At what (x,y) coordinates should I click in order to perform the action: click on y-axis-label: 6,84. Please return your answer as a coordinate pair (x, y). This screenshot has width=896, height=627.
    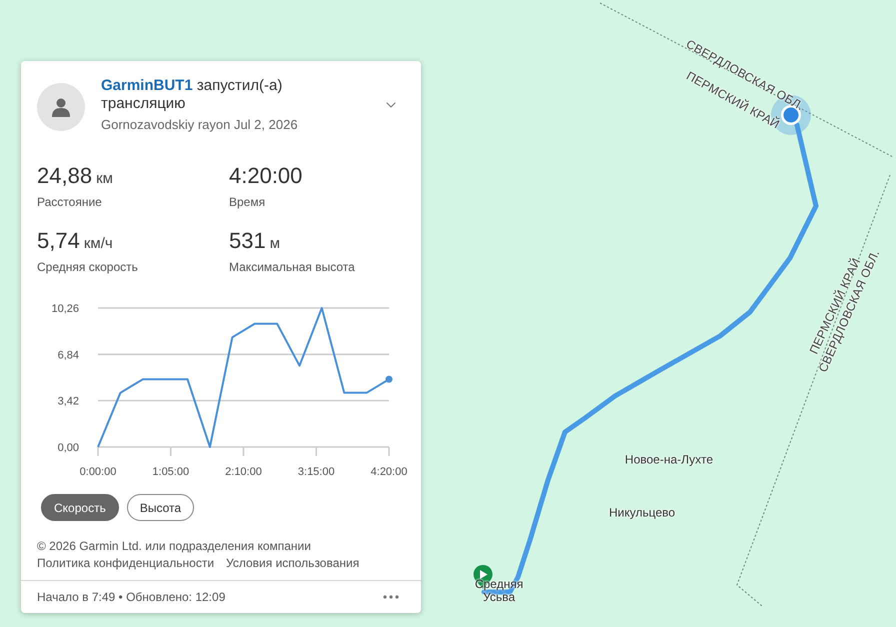
    Looking at the image, I should click on (68, 355).